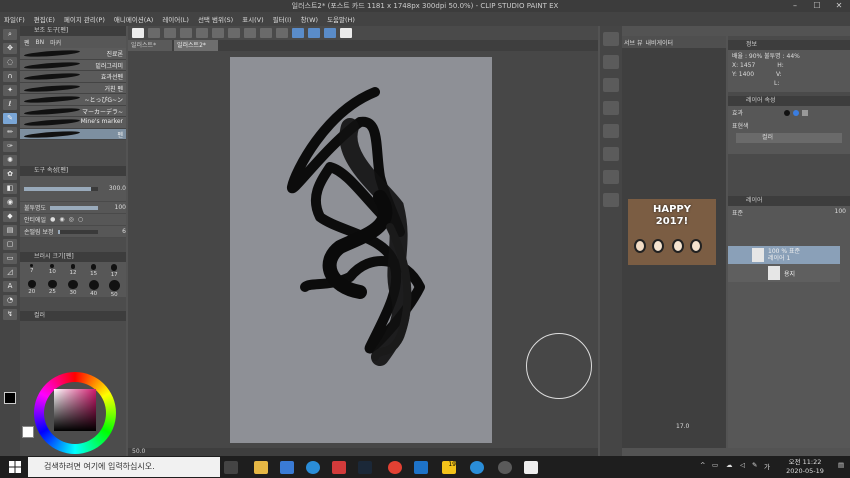 This screenshot has width=850, height=478. Describe the element at coordinates (261, 467) in the screenshot. I see `file-explorer-icon` at that location.